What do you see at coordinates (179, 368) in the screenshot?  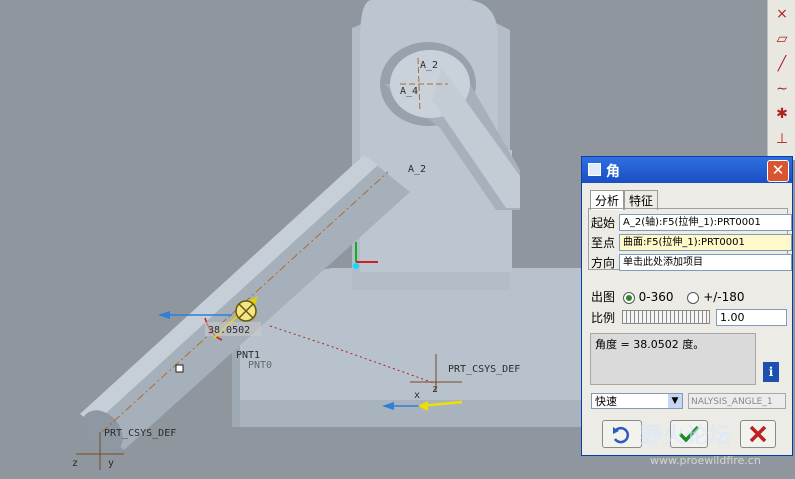 I see `datum-point-marker` at bounding box center [179, 368].